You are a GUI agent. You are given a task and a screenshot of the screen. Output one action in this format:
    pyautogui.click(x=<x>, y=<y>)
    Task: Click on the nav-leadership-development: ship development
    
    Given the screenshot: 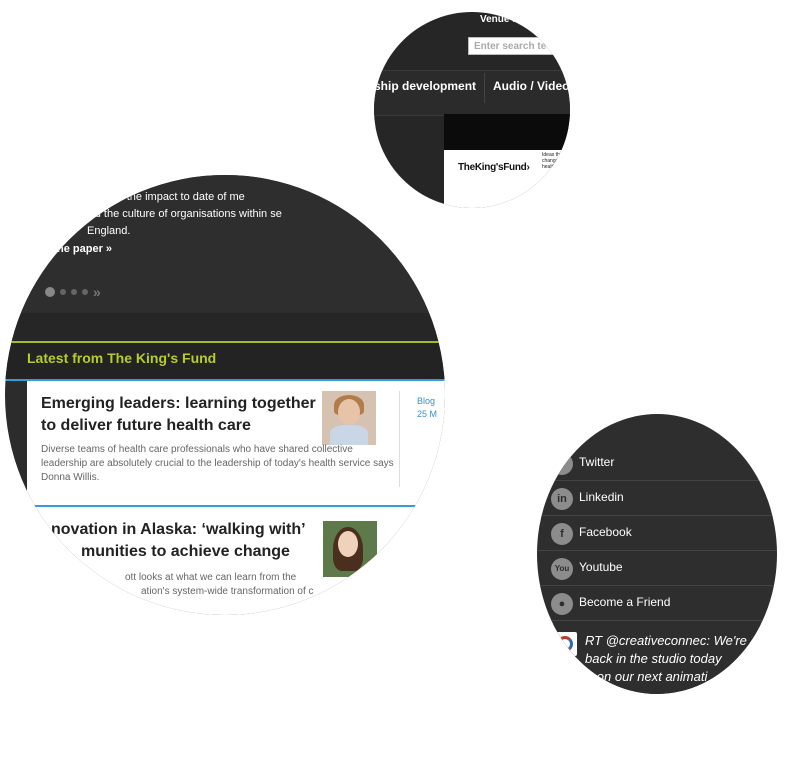 What is the action you would take?
    pyautogui.click(x=425, y=93)
    